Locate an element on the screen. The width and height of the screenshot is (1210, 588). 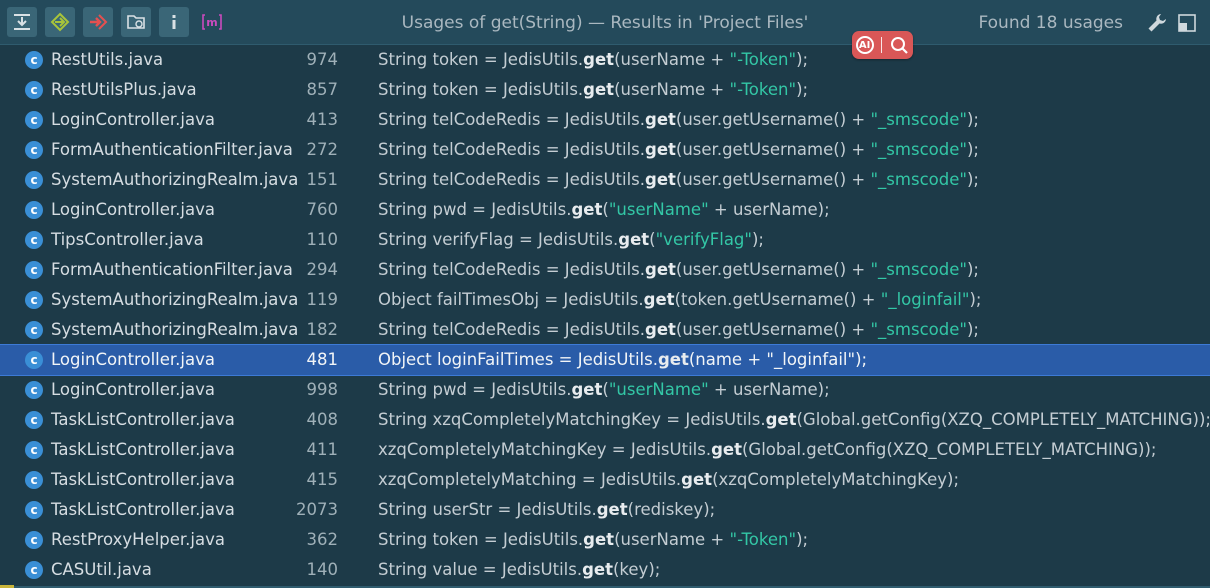
usage-line-number: 119 is located at coordinates (322, 299).